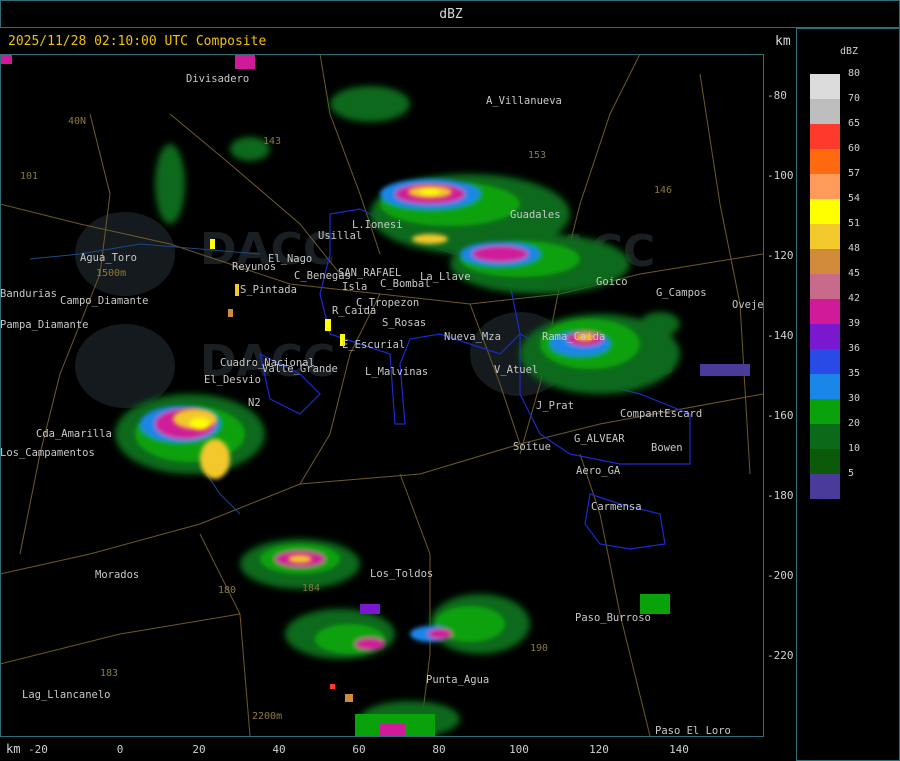  I want to click on legend-label: 54, so click(854, 198).